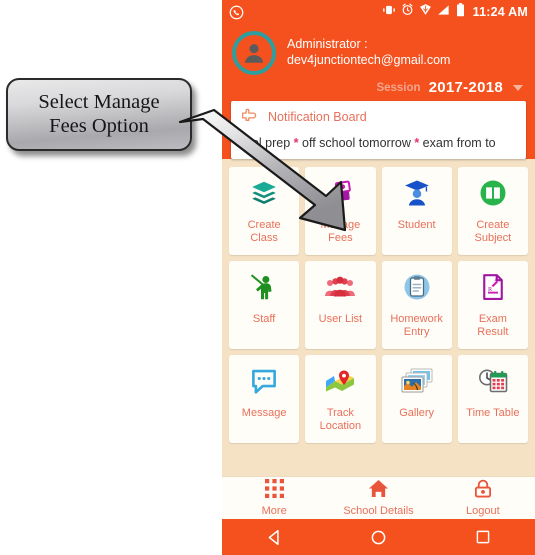 The image size is (535, 555). What do you see at coordinates (493, 413) in the screenshot?
I see `tile-label: Time Table` at bounding box center [493, 413].